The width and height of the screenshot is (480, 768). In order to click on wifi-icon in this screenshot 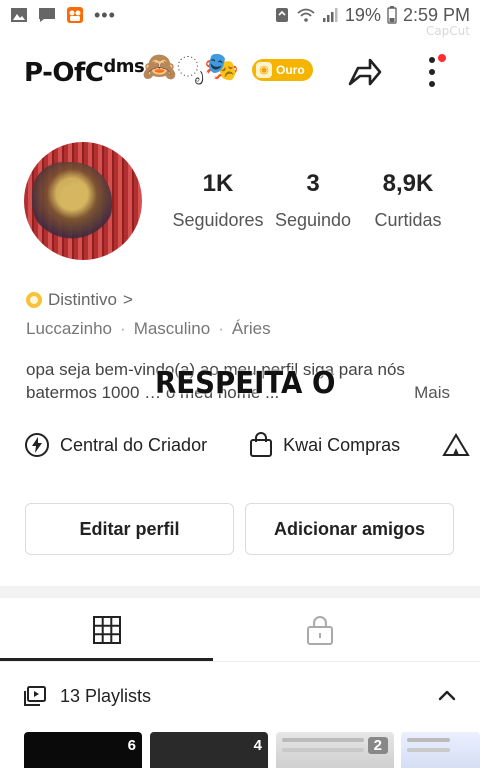, I will do `click(306, 15)`.